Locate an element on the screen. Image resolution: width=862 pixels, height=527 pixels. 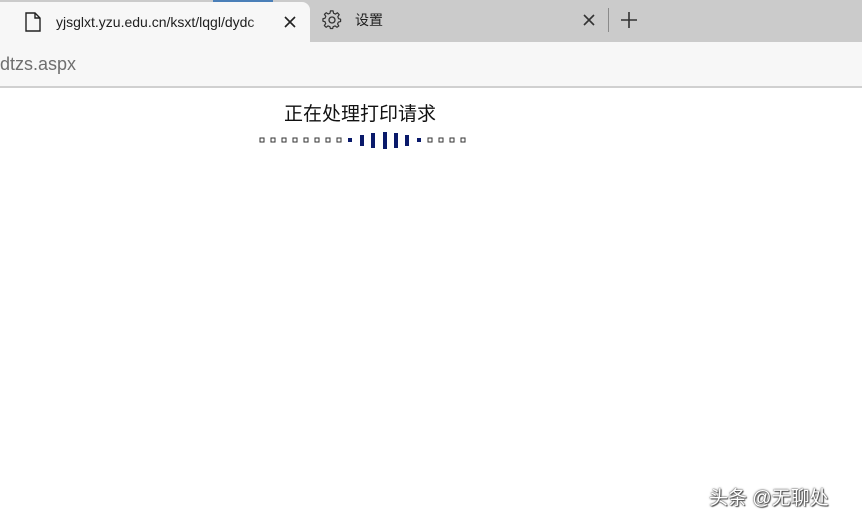
document-icon is located at coordinates (33, 22).